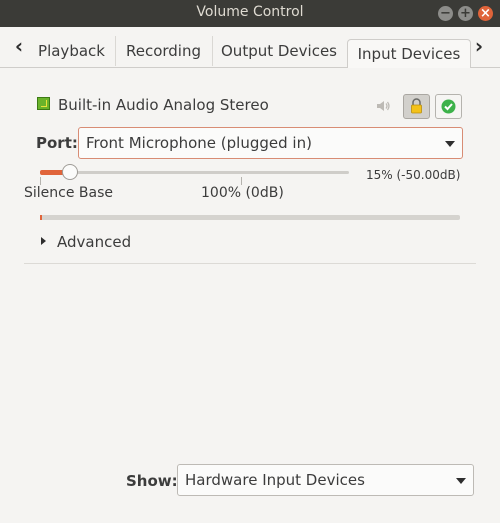 The height and width of the screenshot is (523, 500). What do you see at coordinates (194, 172) in the screenshot?
I see `volume-slider-track` at bounding box center [194, 172].